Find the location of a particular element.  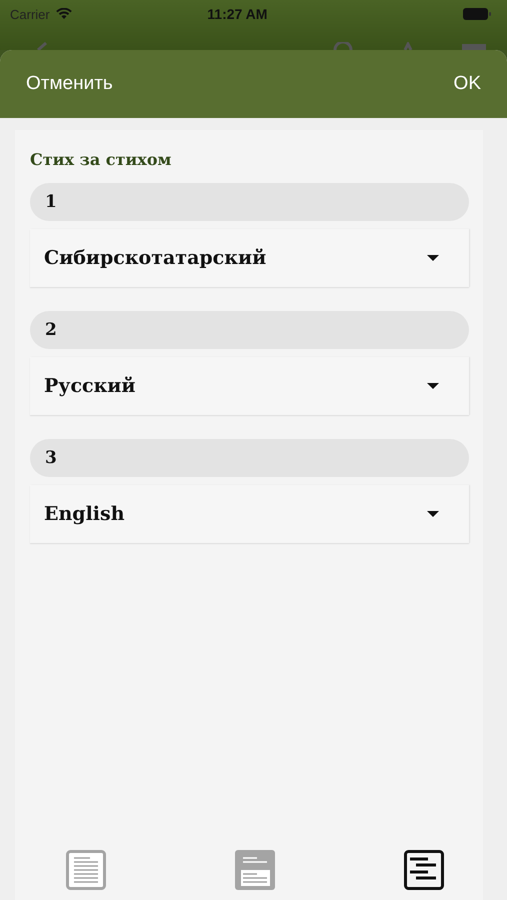

cancel-button: Отменить is located at coordinates (69, 84).